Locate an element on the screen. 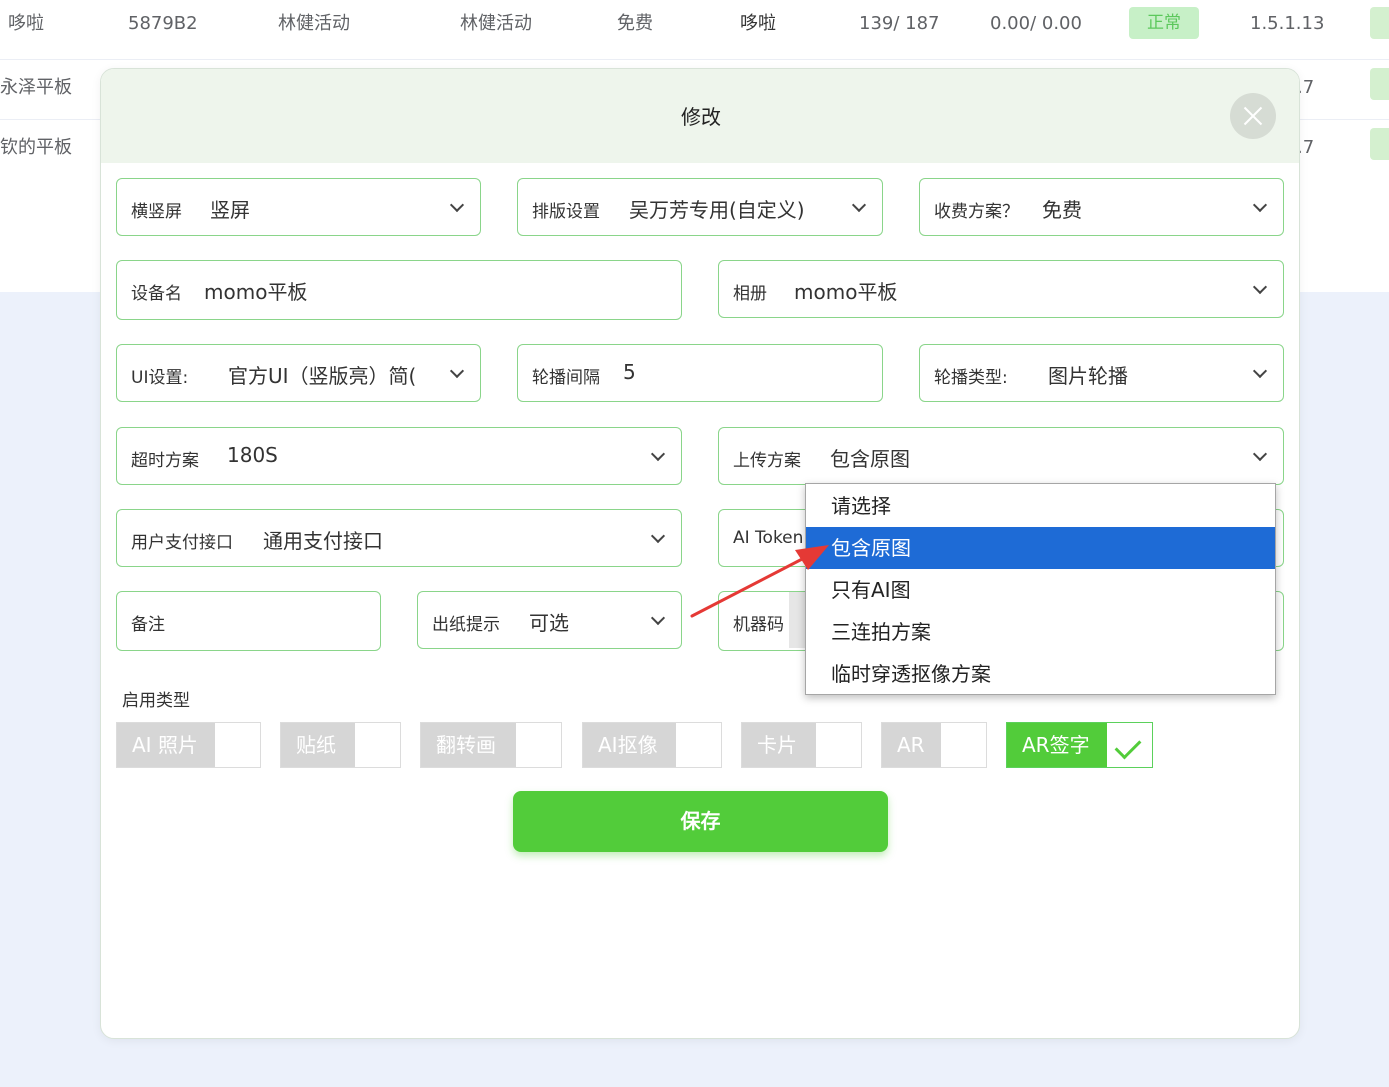 The height and width of the screenshot is (1087, 1389). type-checkbox-card: 卡片 is located at coordinates (801, 745).